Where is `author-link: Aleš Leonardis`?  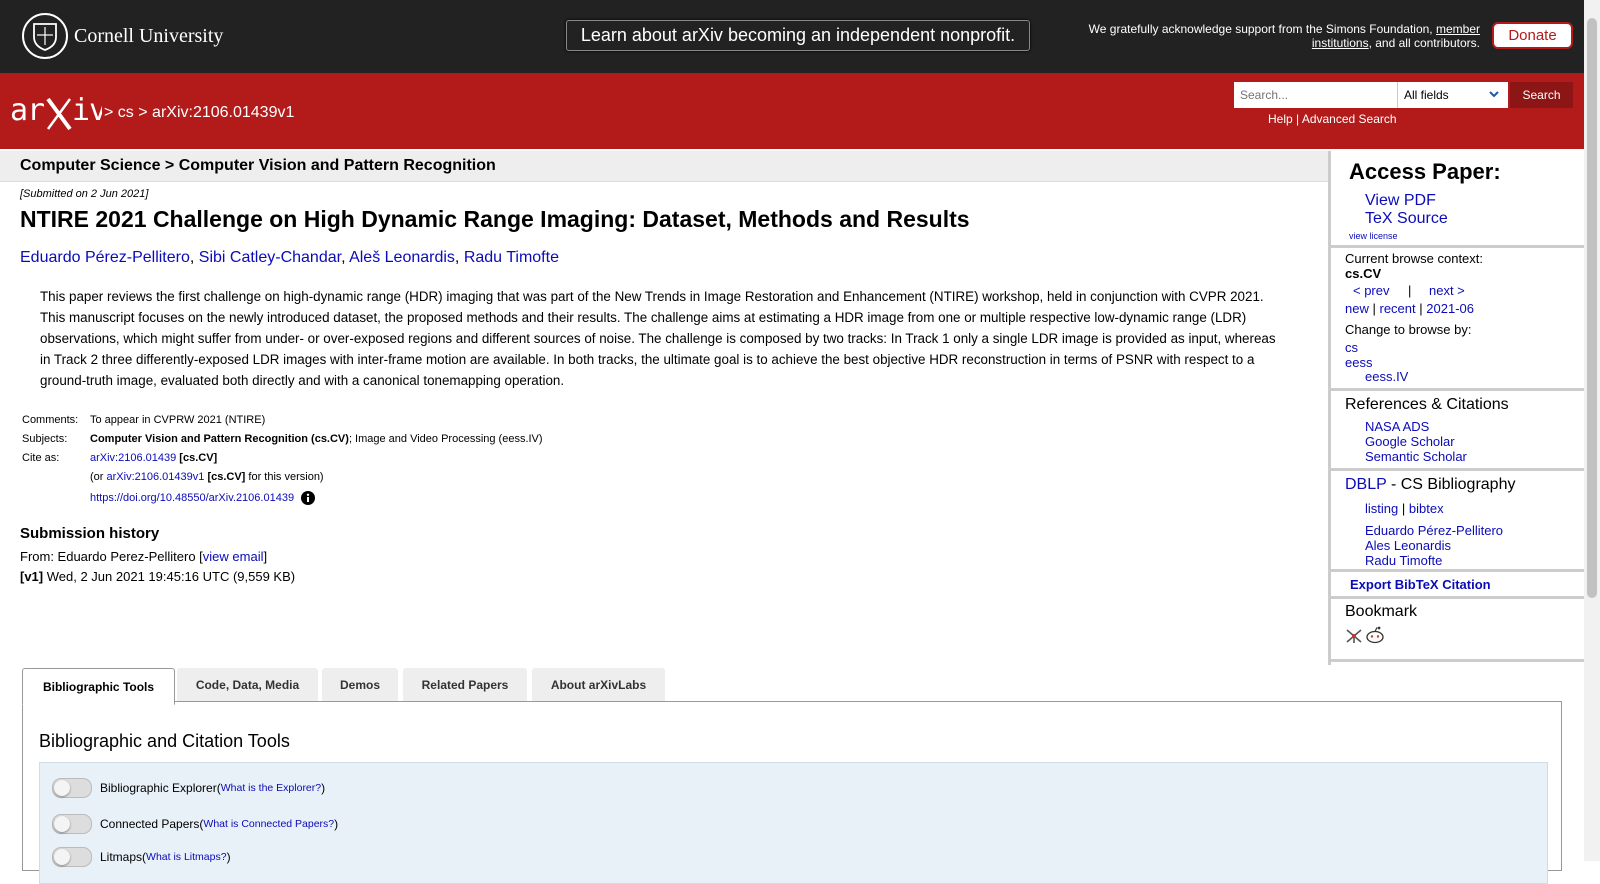
author-link: Aleš Leonardis is located at coordinates (402, 257).